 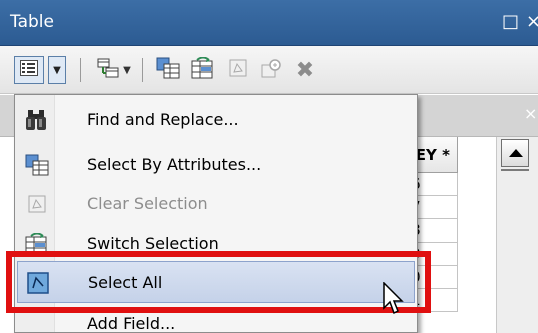 I want to click on menu-item-clear-selection: Clear Selection, so click(x=216, y=204).